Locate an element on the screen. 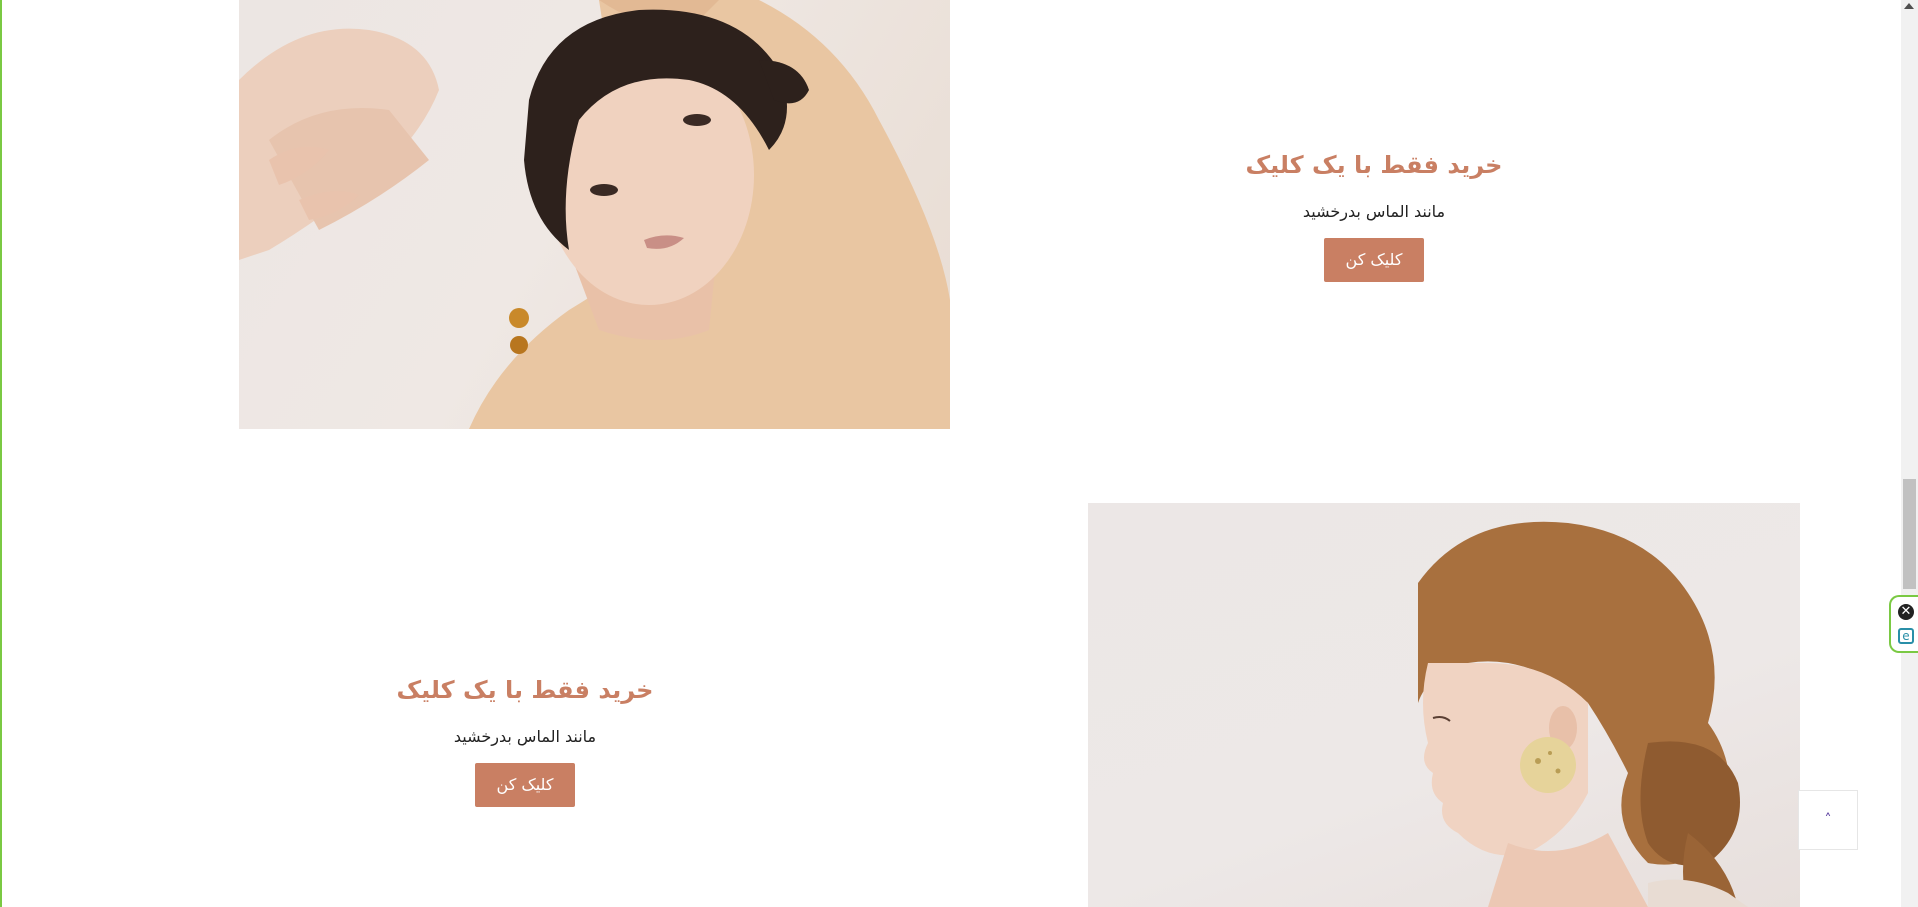 The width and height of the screenshot is (1918, 907). back-to-top-button: ˄ is located at coordinates (1828, 820).